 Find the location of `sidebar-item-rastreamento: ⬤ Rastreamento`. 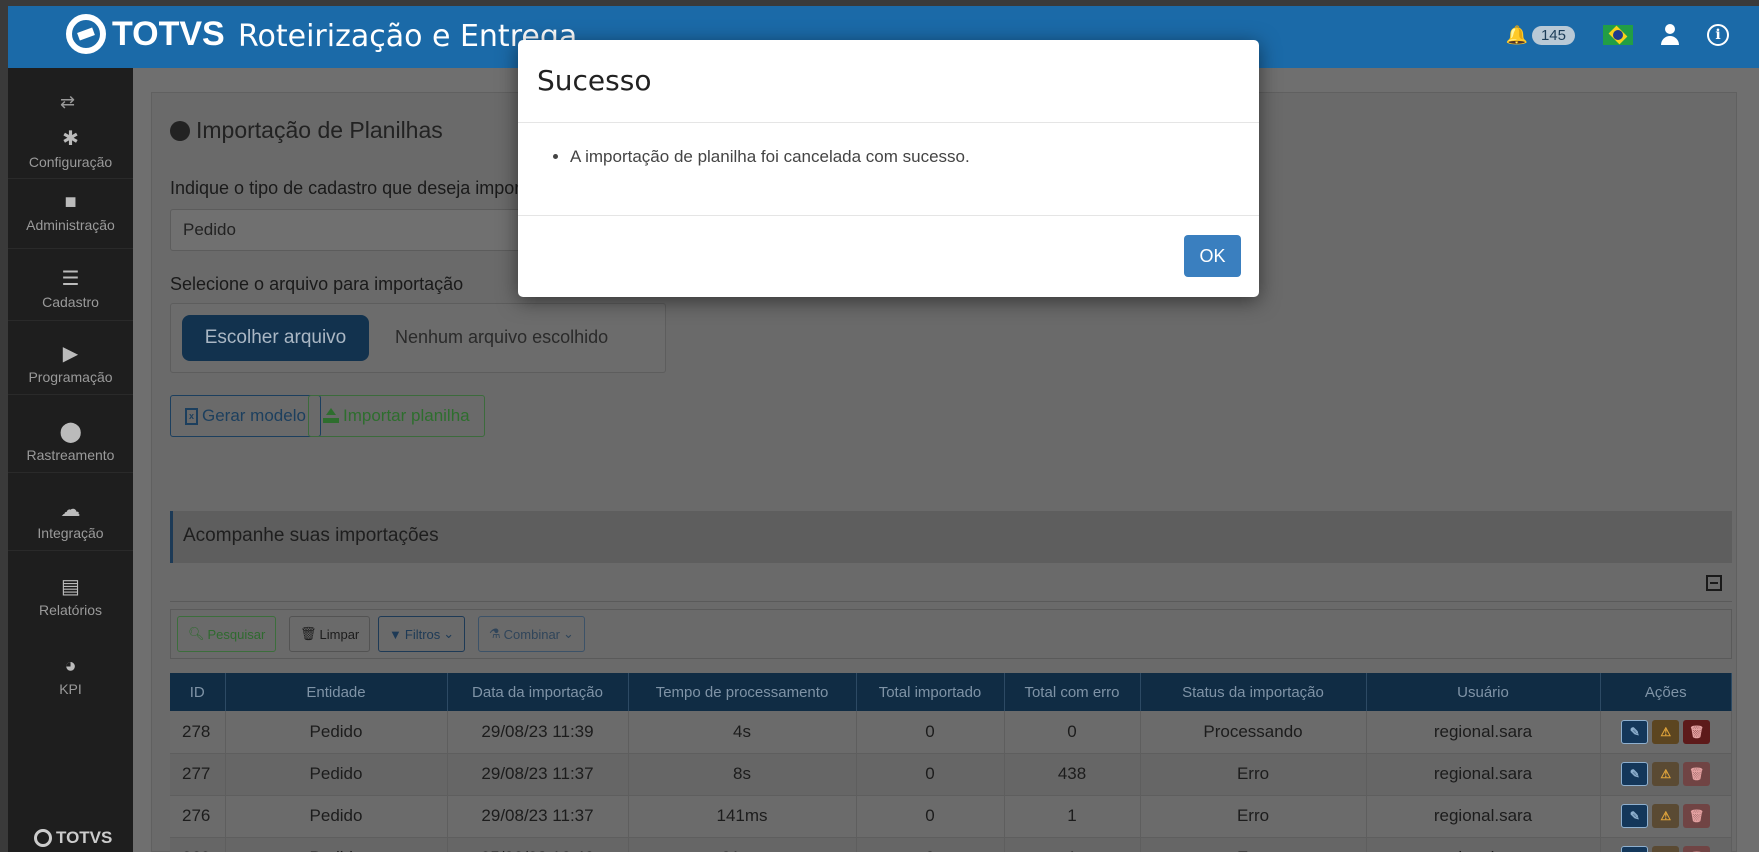

sidebar-item-rastreamento: ⬤ Rastreamento is located at coordinates (70, 442).